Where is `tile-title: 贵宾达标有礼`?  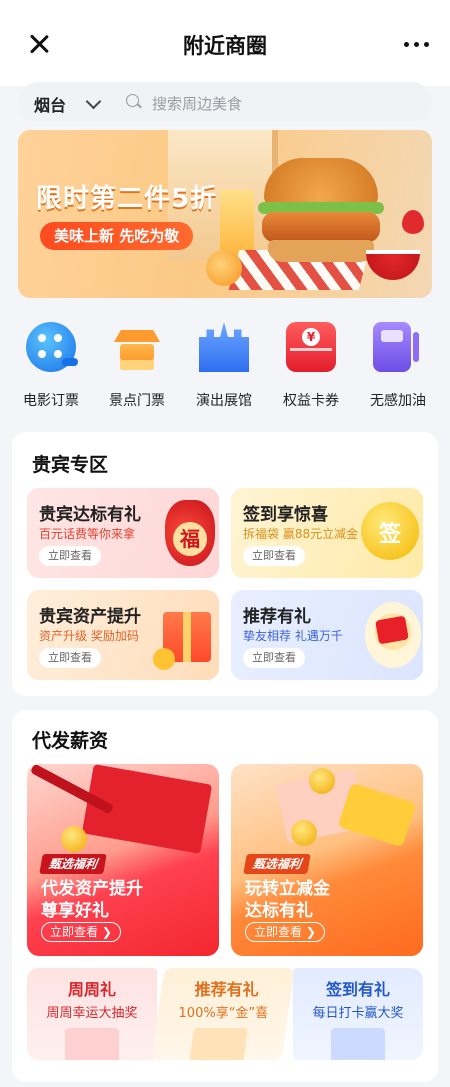
tile-title: 贵宾达标有礼 is located at coordinates (90, 515).